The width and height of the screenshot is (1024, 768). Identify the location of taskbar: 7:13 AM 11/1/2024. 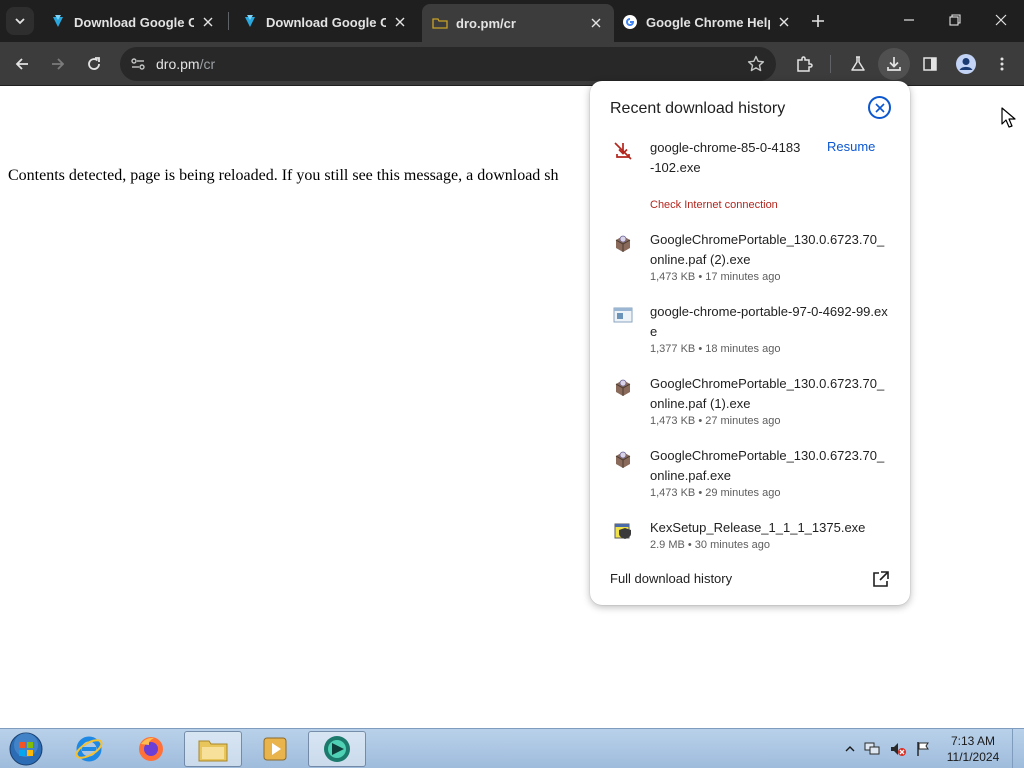
(512, 748).